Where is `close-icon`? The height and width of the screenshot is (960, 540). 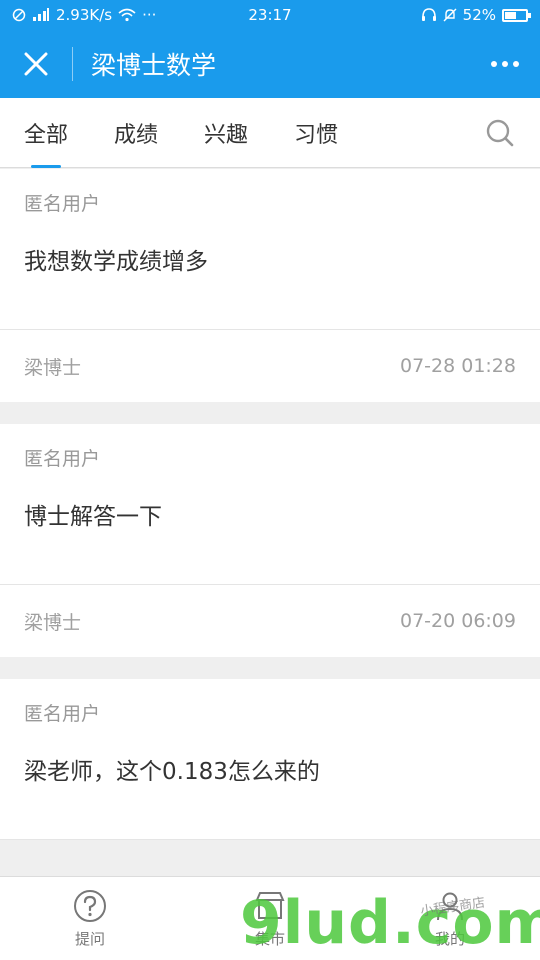 close-icon is located at coordinates (36, 64).